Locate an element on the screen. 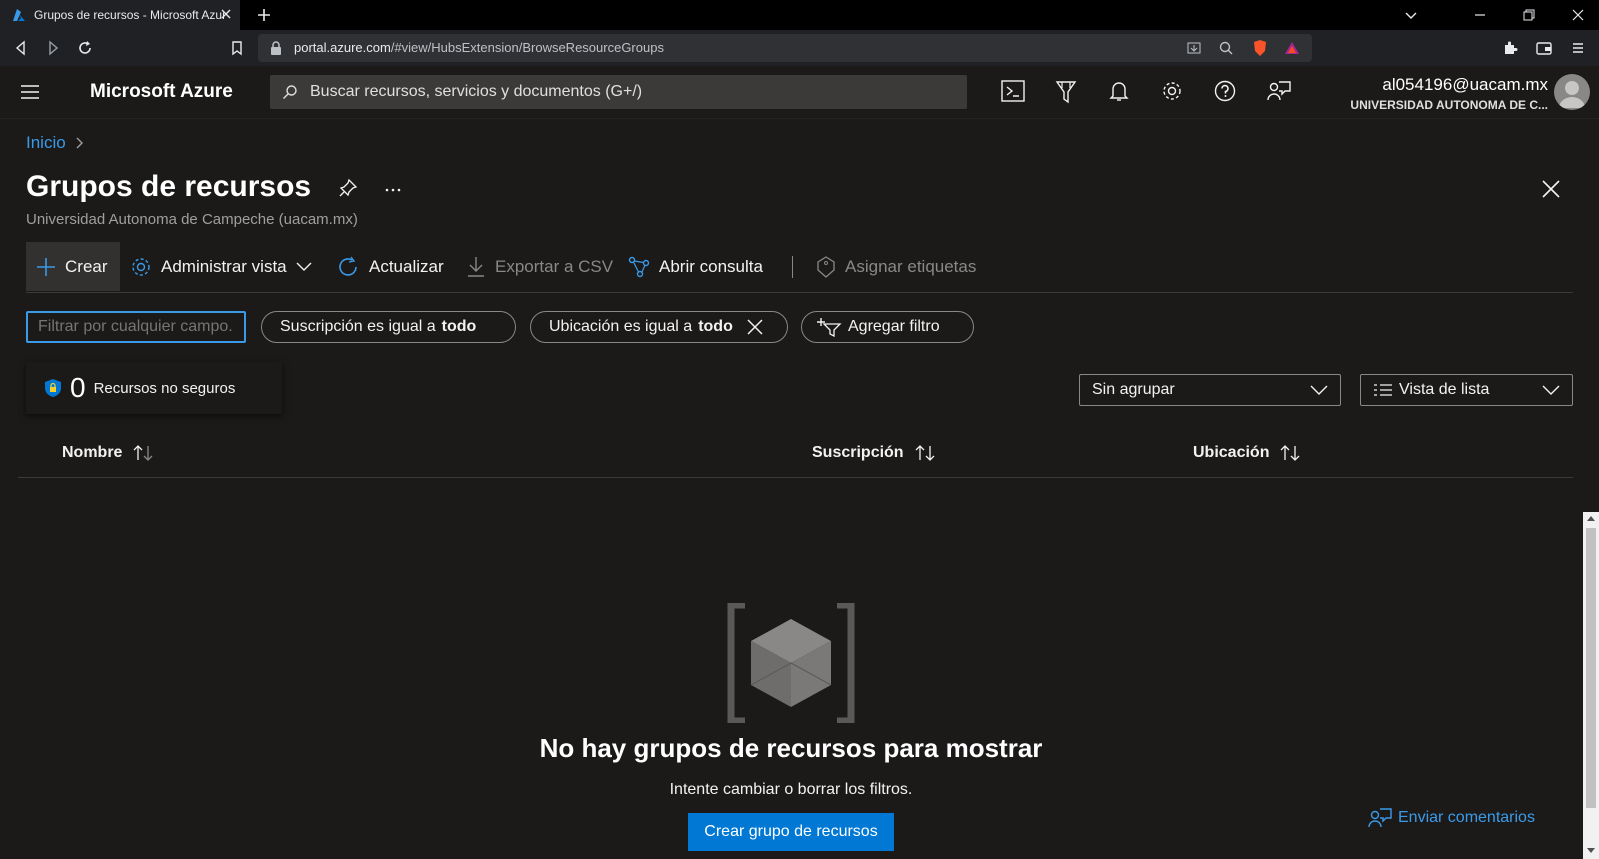 The height and width of the screenshot is (859, 1599). location-filter-label: Ubicación es igual a is located at coordinates (621, 326).